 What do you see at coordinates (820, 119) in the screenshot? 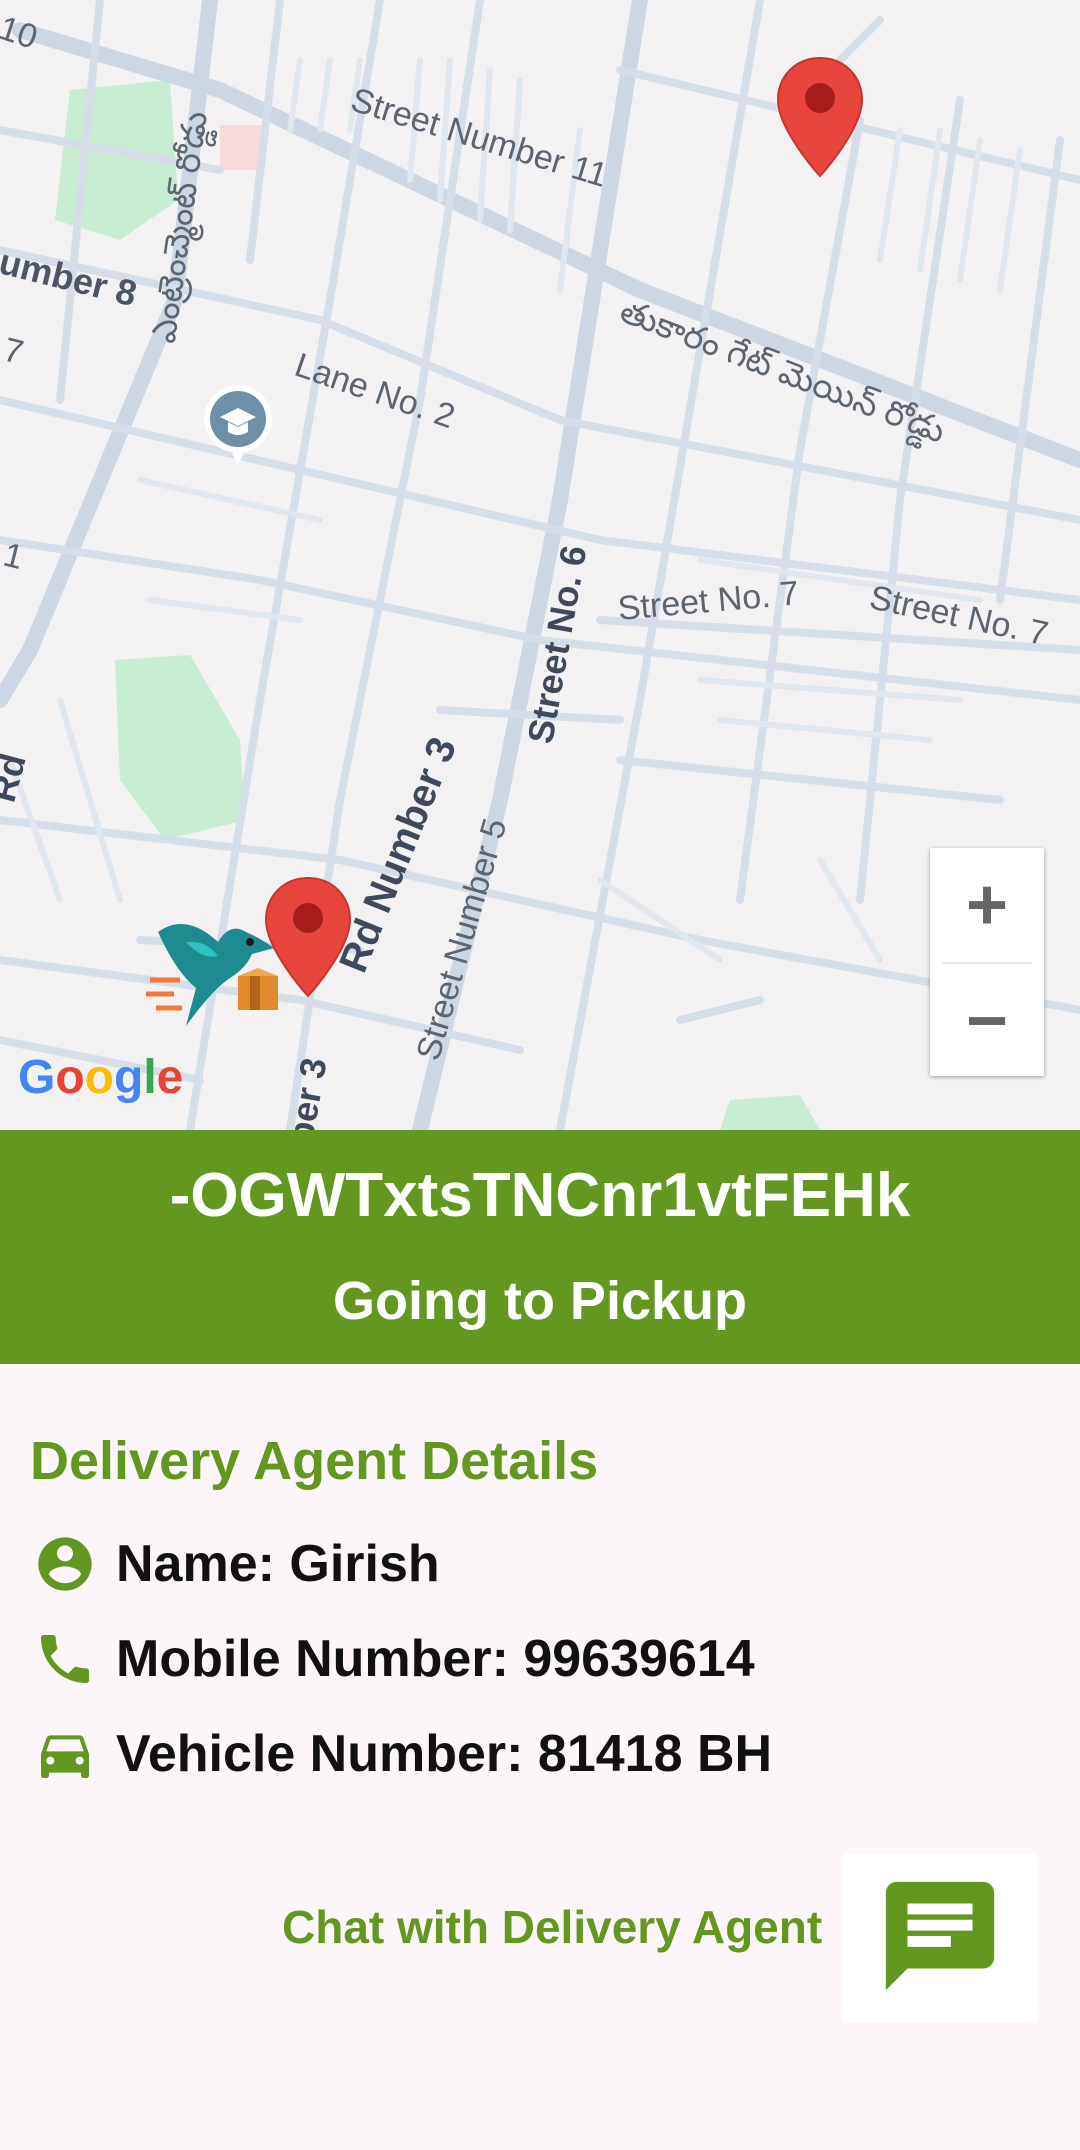
I see `destination-pin-icon` at bounding box center [820, 119].